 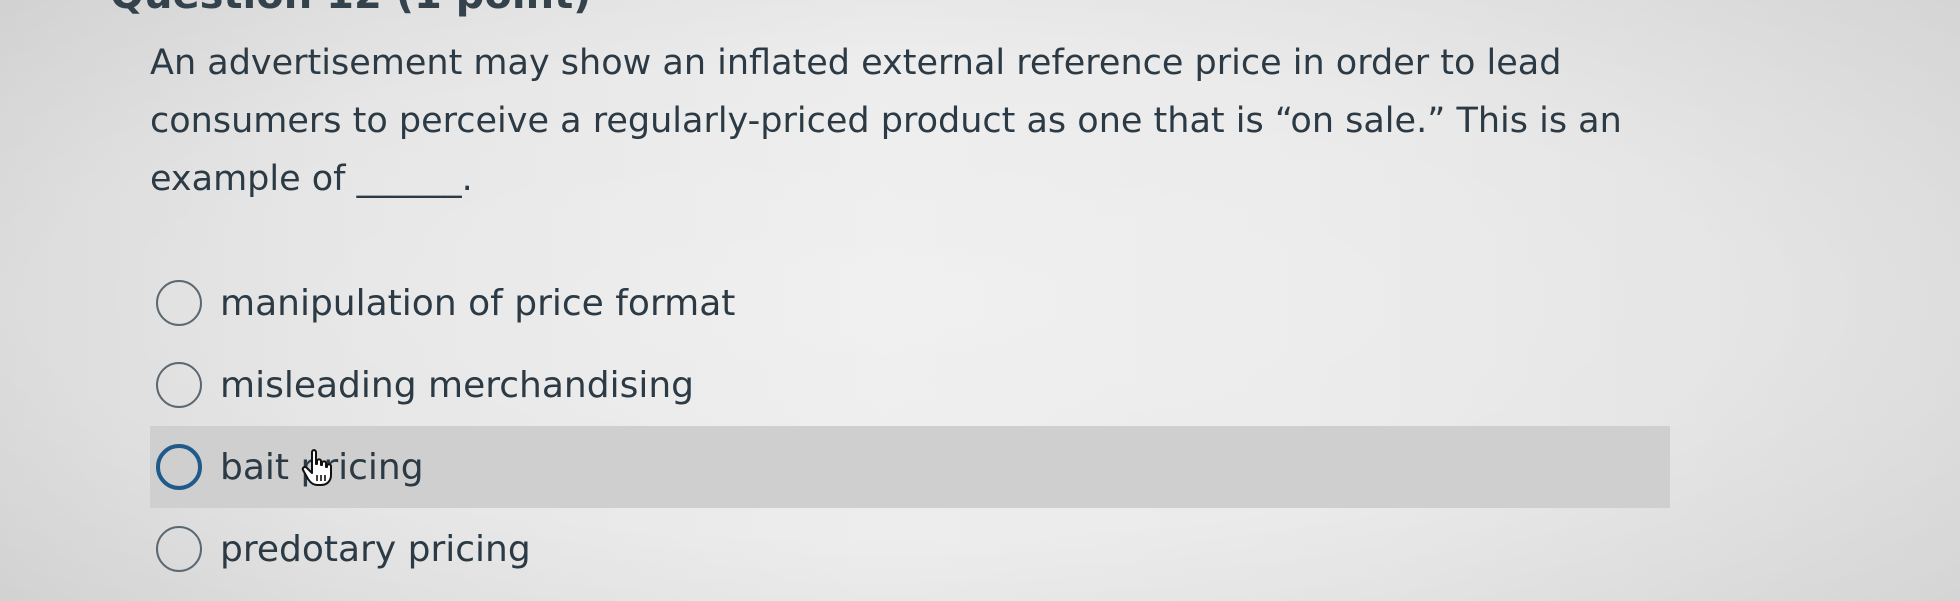 What do you see at coordinates (478, 303) in the screenshot?
I see `answer-label: manipulation of price format` at bounding box center [478, 303].